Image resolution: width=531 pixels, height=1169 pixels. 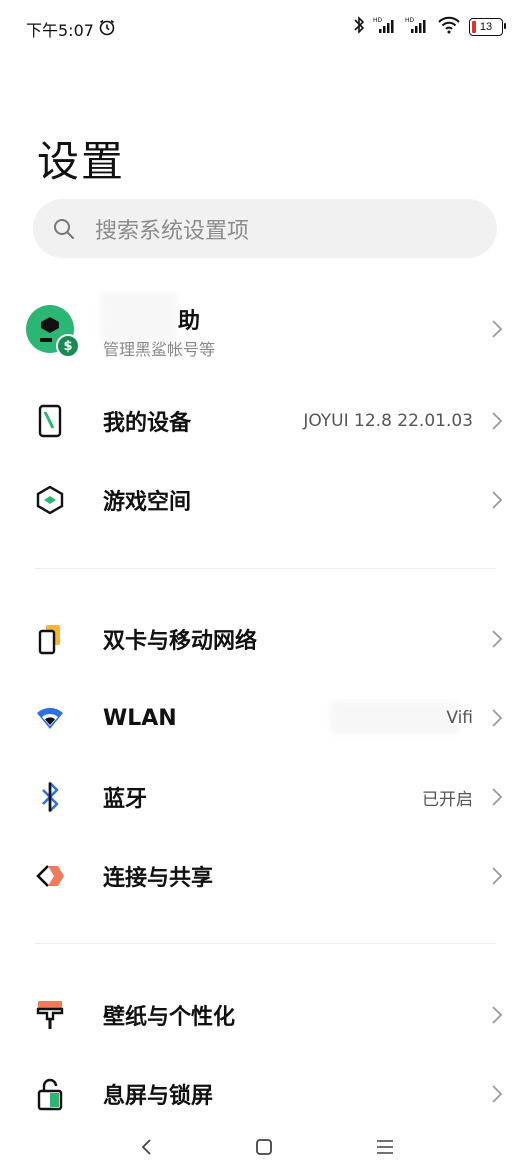 I want to click on page-title: 设置, so click(x=81, y=161).